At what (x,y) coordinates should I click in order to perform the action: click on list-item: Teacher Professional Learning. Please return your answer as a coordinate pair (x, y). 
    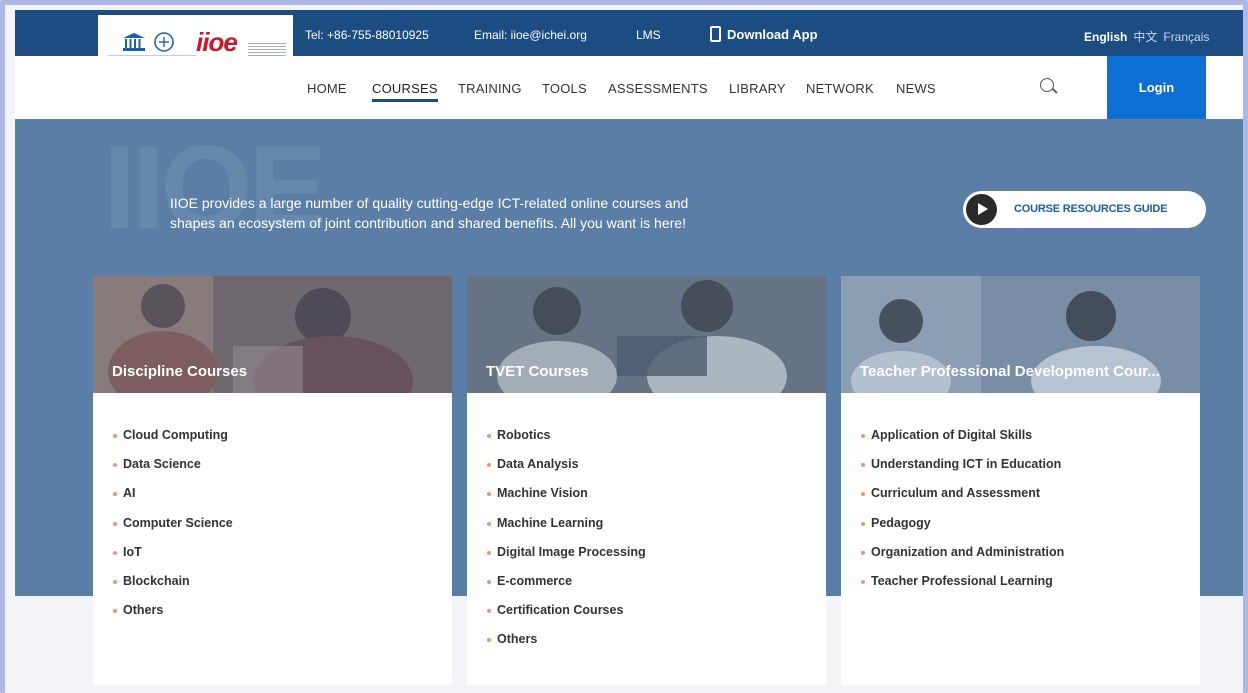
    Looking at the image, I should click on (961, 588).